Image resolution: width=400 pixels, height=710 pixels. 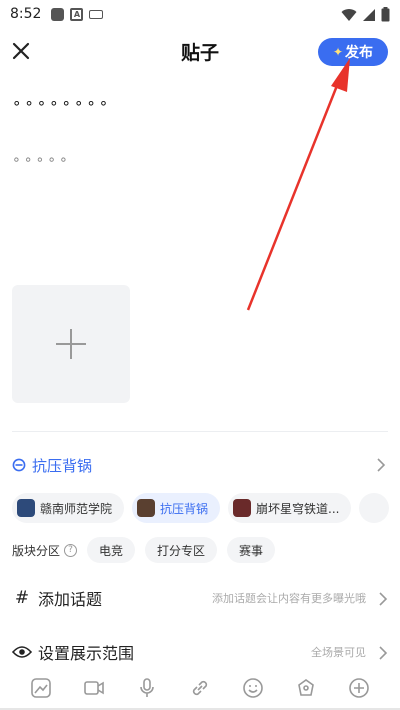 I want to click on add-topic-row: # 添加话题 添加话题会让内容有更多曝光哦, so click(x=200, y=598).